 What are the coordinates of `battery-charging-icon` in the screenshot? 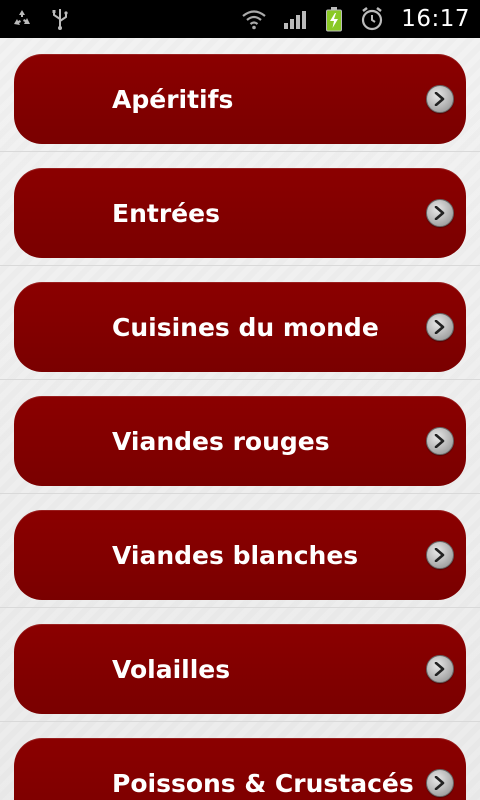 It's located at (334, 19).